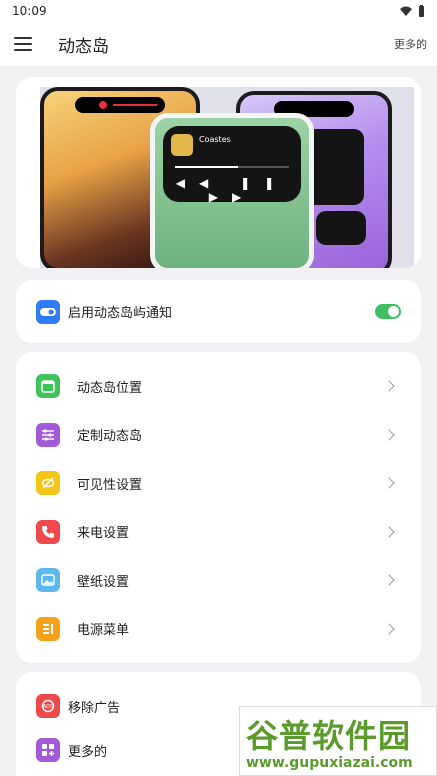 Image resolution: width=437 pixels, height=776 pixels. Describe the element at coordinates (218, 532) in the screenshot. I see `settings-item-call: 来电设置` at that location.